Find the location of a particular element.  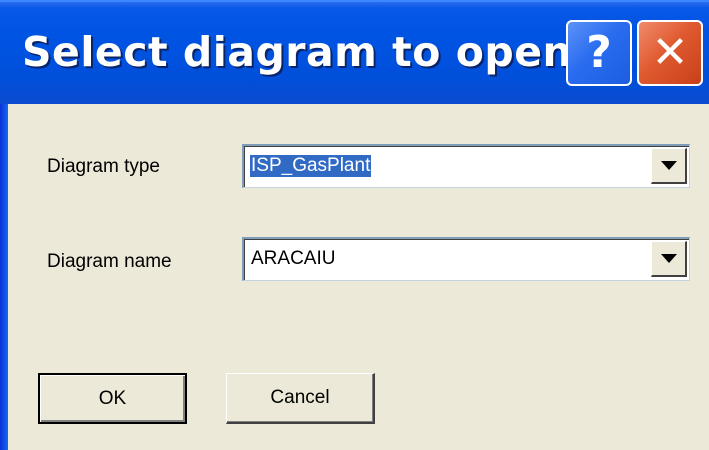

diagram-name-value: ARACAIU is located at coordinates (293, 258).